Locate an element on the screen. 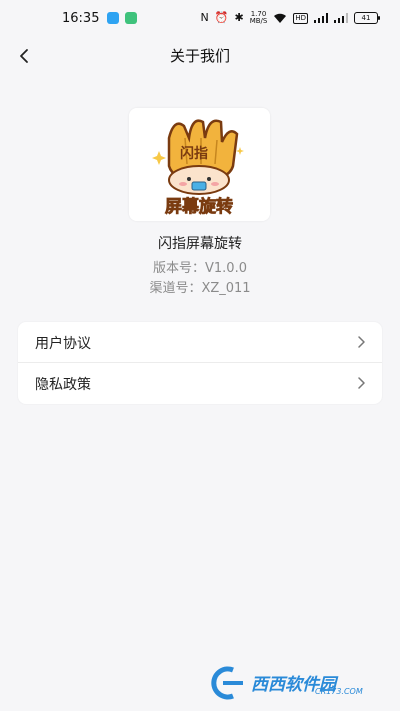 This screenshot has height=711, width=400. bluetooth-icon: ✱ is located at coordinates (239, 17).